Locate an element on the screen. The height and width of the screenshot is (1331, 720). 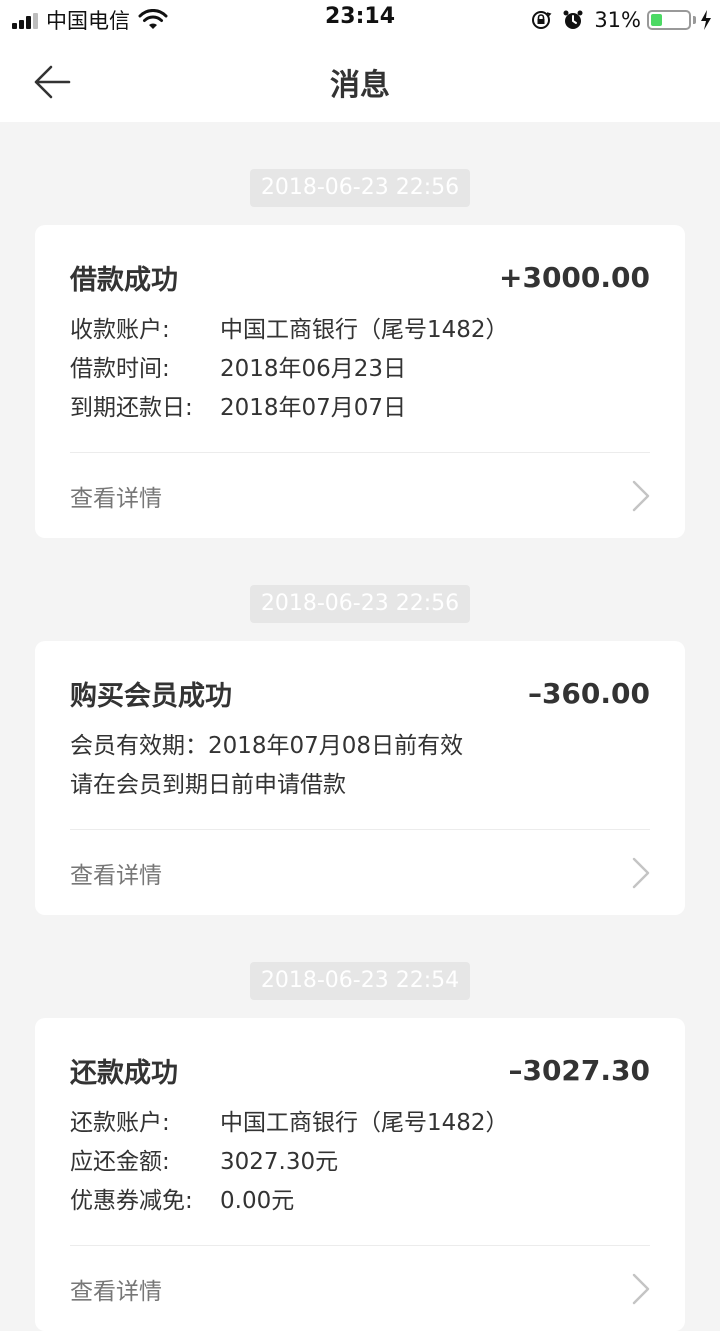
battery-level is located at coordinates (657, 20).